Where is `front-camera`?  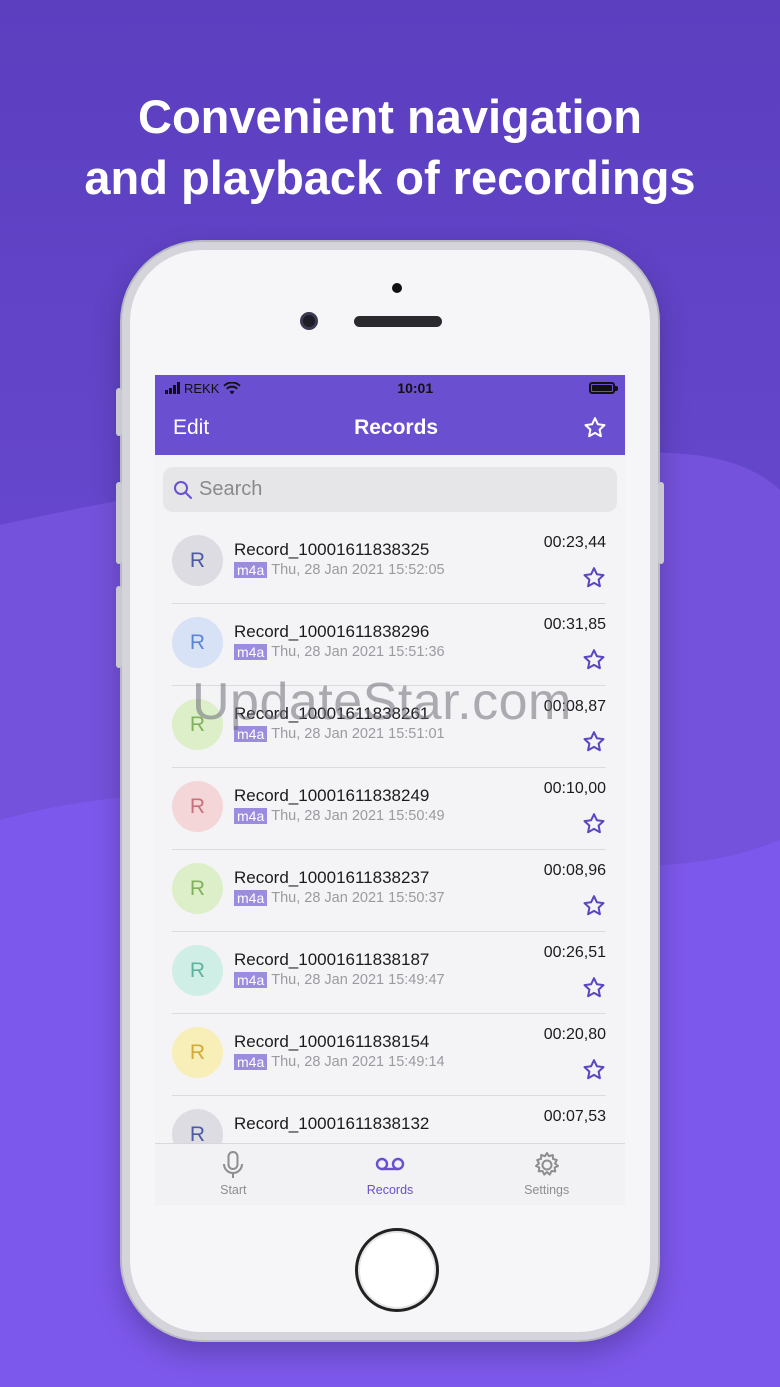
front-camera is located at coordinates (309, 321).